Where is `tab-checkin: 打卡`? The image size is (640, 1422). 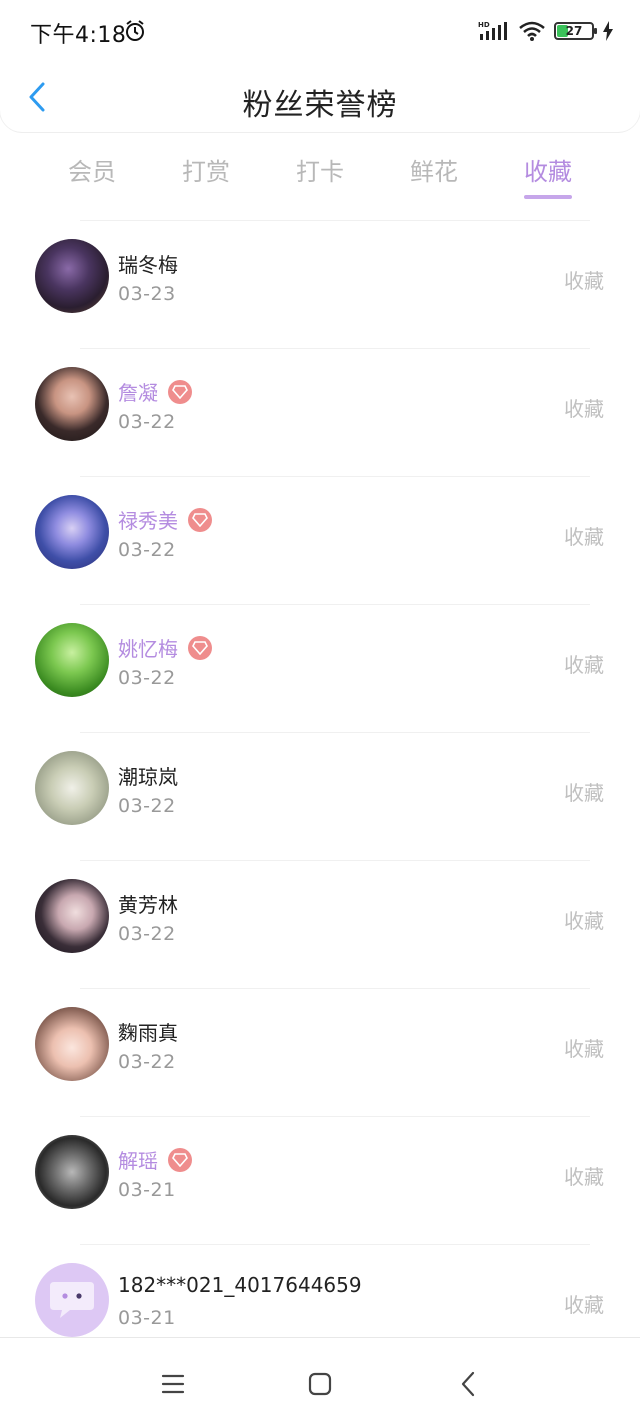
tab-checkin: 打卡 is located at coordinates (320, 178).